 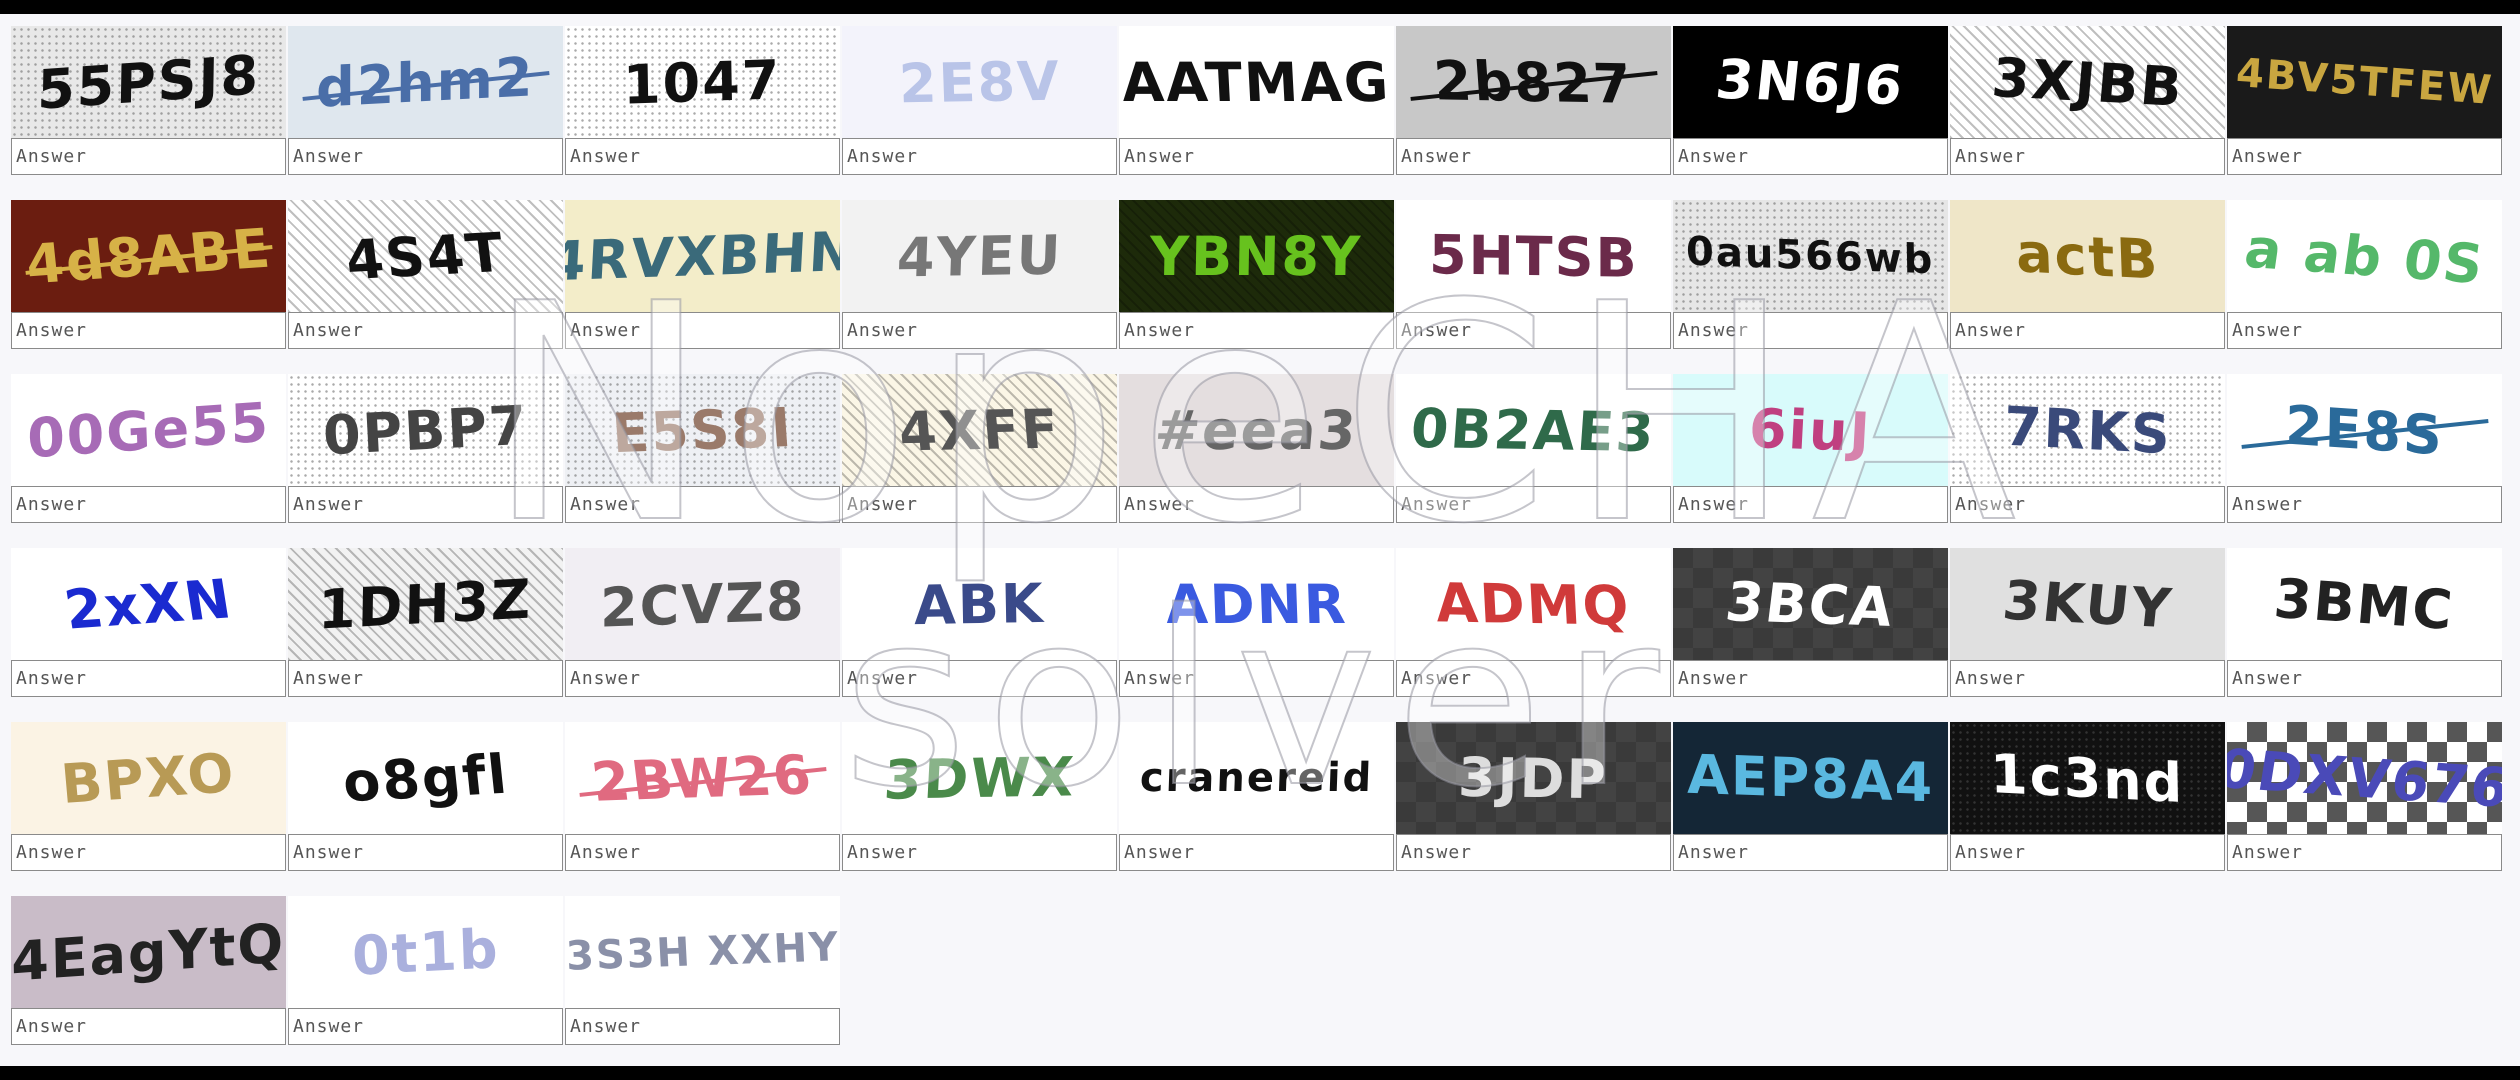 What do you see at coordinates (1256, 82) in the screenshot?
I see `captcha-text: AATMAG` at bounding box center [1256, 82].